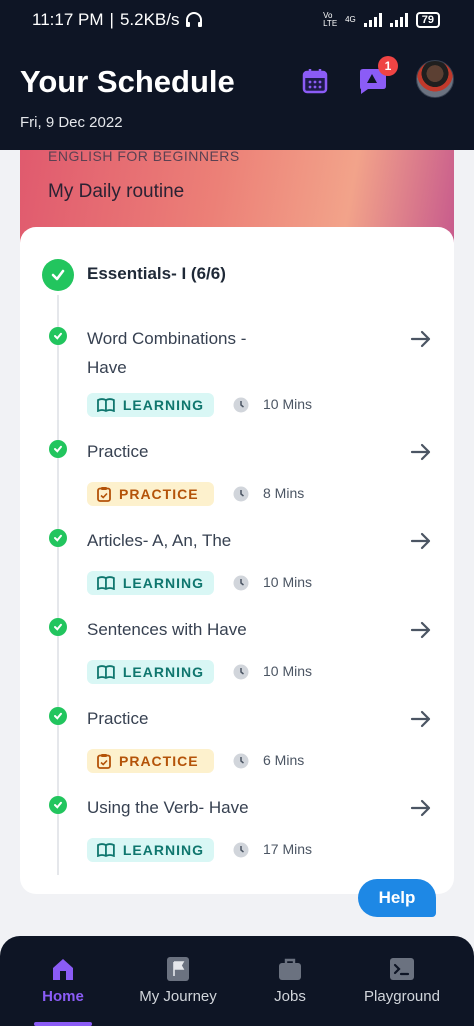 This screenshot has width=474, height=1026. I want to click on lesson-duration: 8 Mins, so click(284, 493).